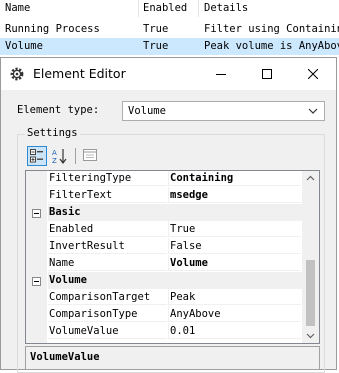 The height and width of the screenshot is (373, 339). What do you see at coordinates (75, 156) in the screenshot?
I see `toolbar-divider` at bounding box center [75, 156].